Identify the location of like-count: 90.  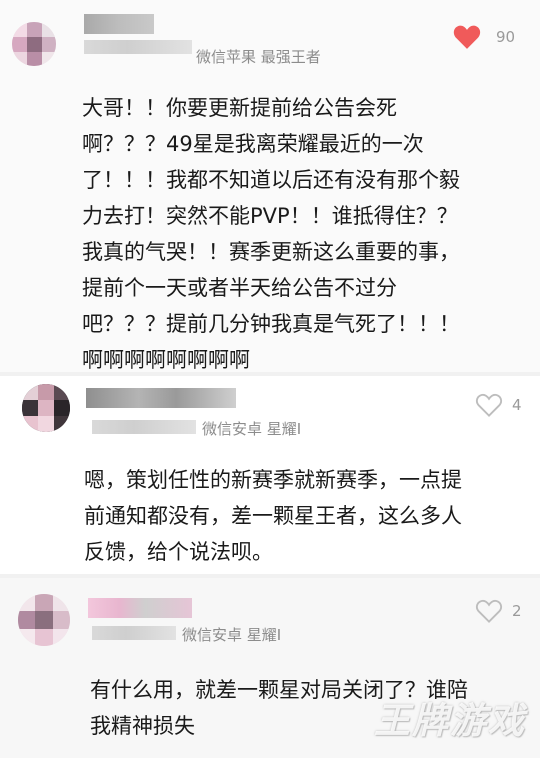
(506, 37).